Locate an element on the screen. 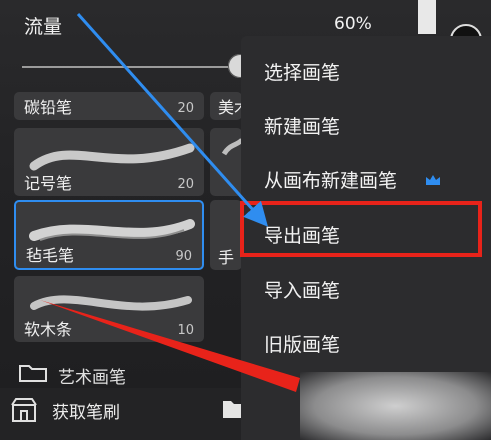  brush-name: 美术 is located at coordinates (230, 107).